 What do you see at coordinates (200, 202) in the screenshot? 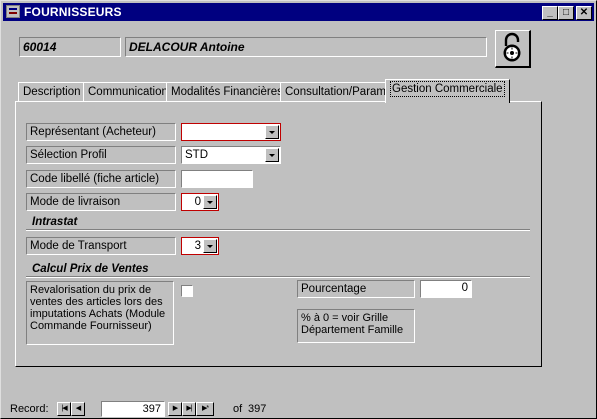
I see `mode-livraison-combo: 0` at bounding box center [200, 202].